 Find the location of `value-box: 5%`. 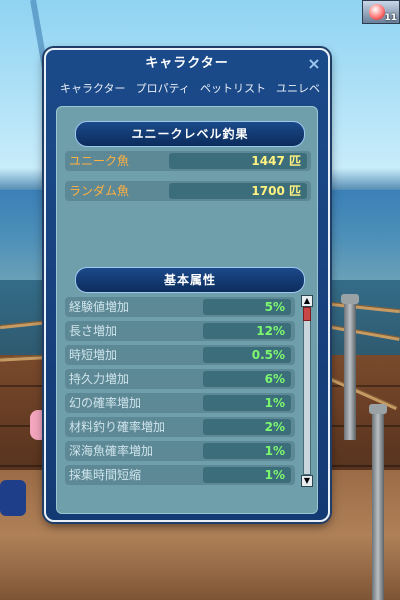

value-box: 5% is located at coordinates (247, 307).